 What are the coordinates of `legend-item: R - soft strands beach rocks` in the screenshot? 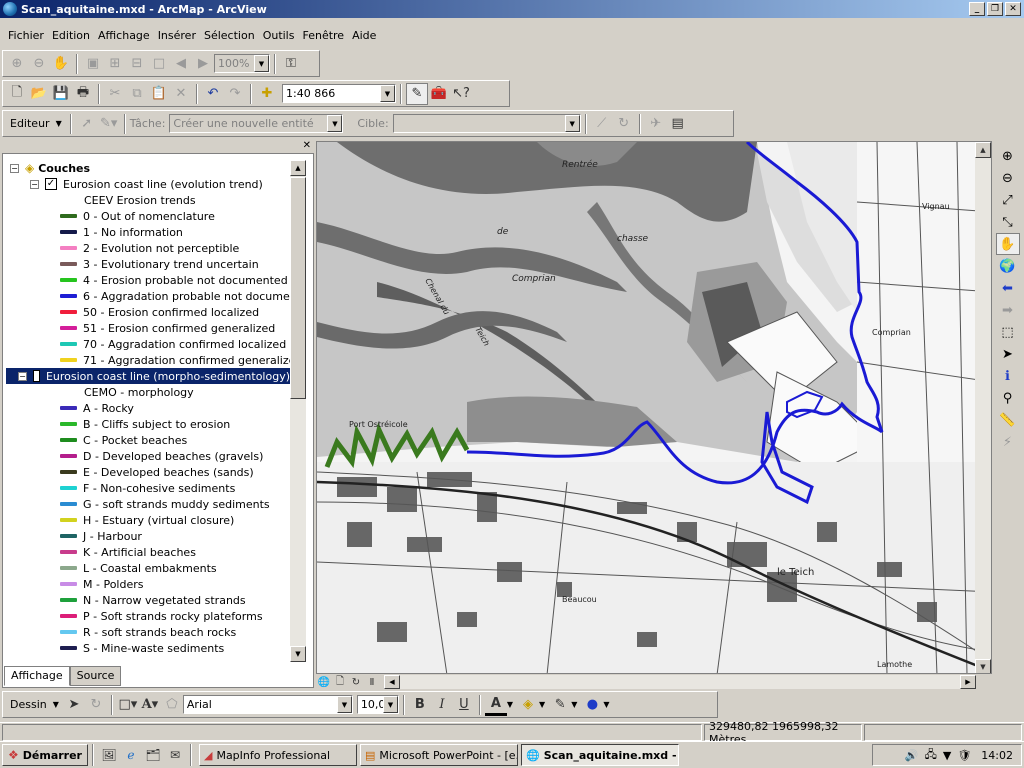 It's located at (148, 632).